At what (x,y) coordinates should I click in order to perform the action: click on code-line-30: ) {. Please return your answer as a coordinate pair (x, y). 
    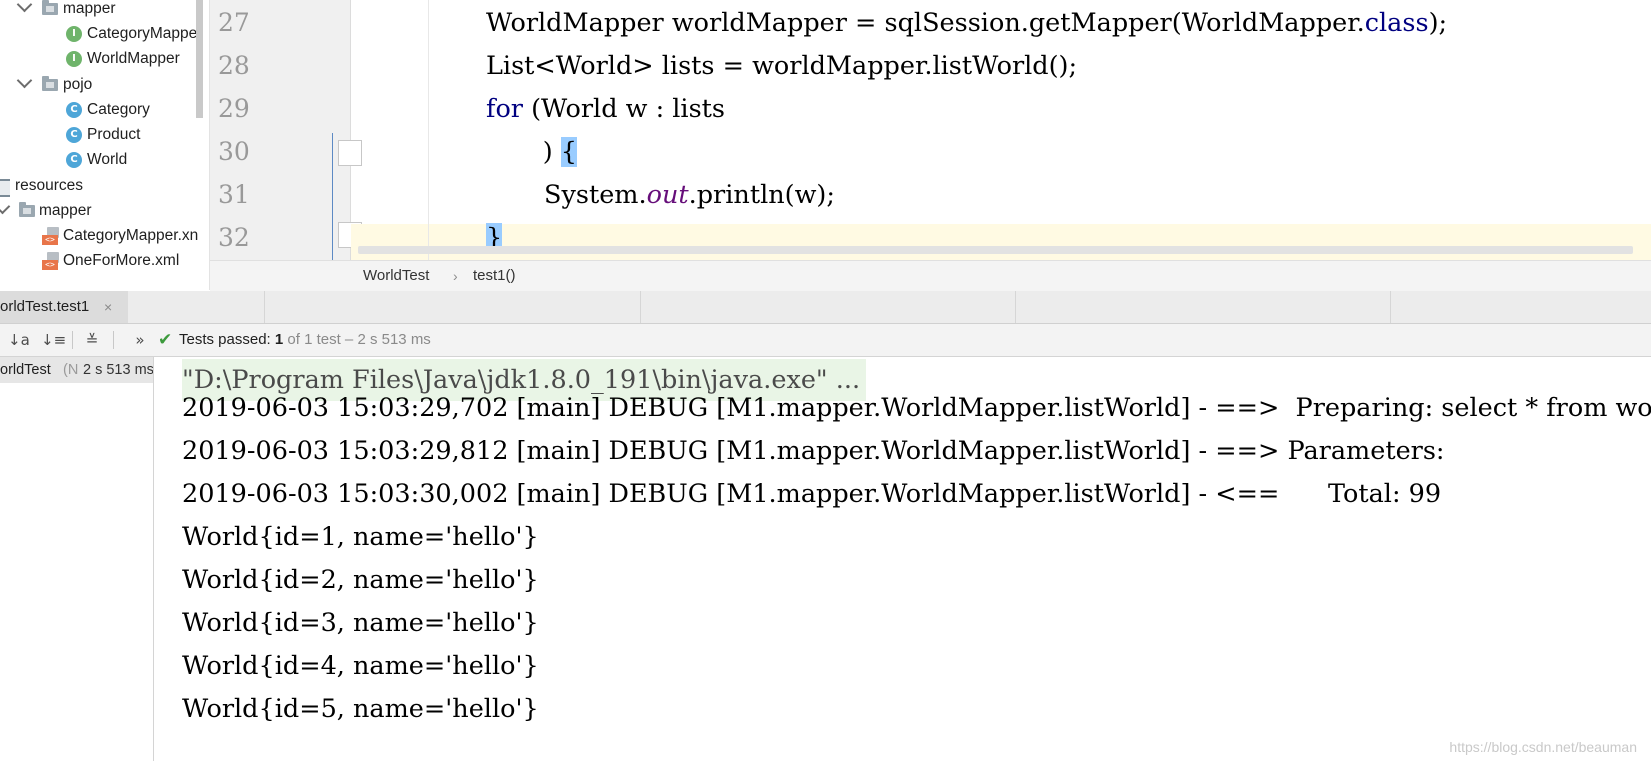
    Looking at the image, I should click on (532, 152).